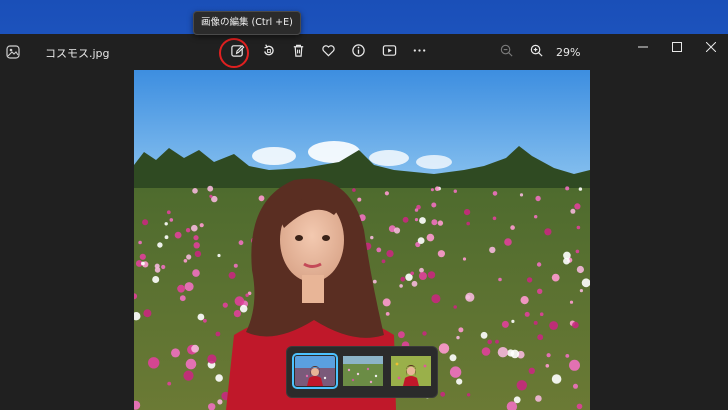 This screenshot has width=728, height=410. I want to click on info-button, so click(358, 52).